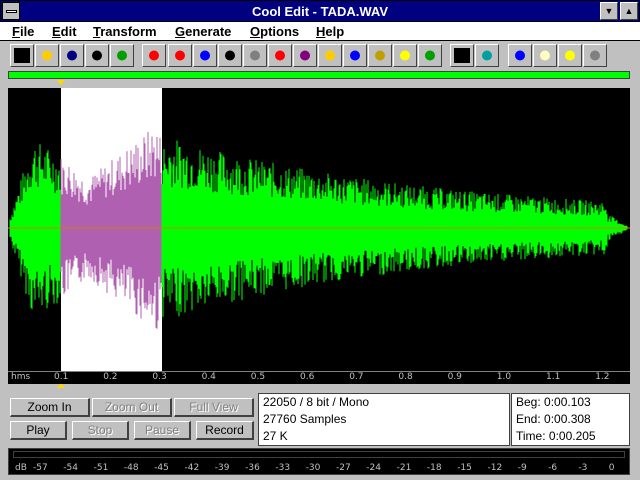 The image size is (640, 480). I want to click on notes-tool-button, so click(545, 55).